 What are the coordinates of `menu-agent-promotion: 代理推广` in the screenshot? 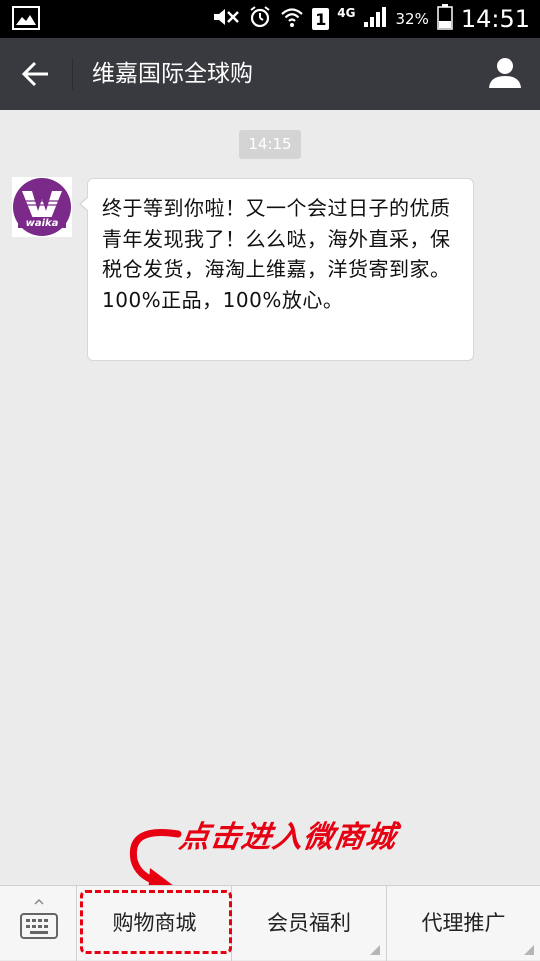 It's located at (463, 923).